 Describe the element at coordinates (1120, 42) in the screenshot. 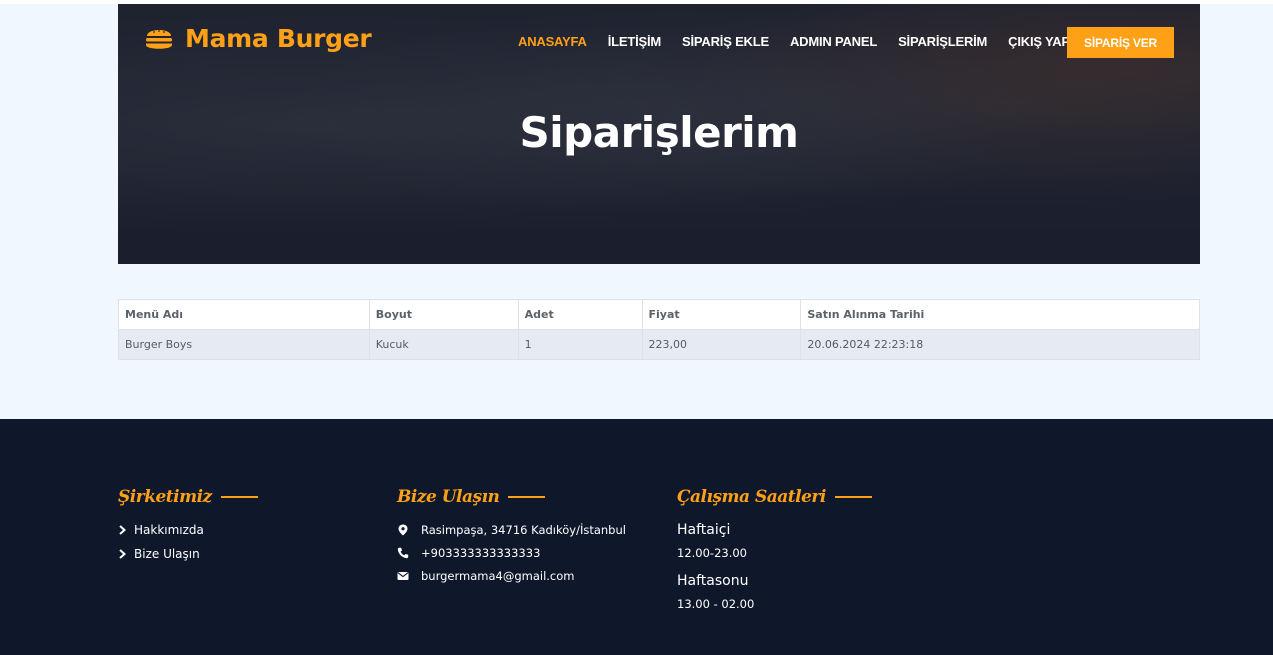

I see `place-order-button: SİPARİŞ VER` at that location.